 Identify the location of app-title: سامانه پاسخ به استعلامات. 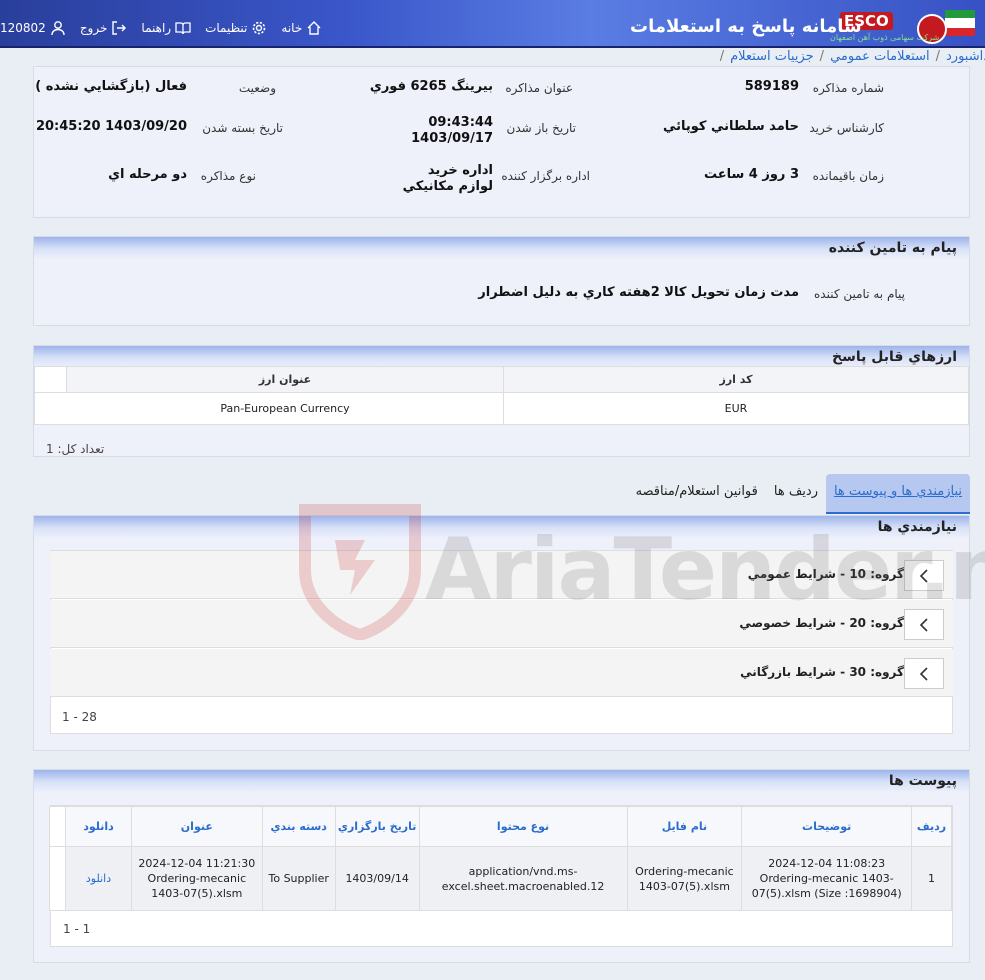
(746, 26).